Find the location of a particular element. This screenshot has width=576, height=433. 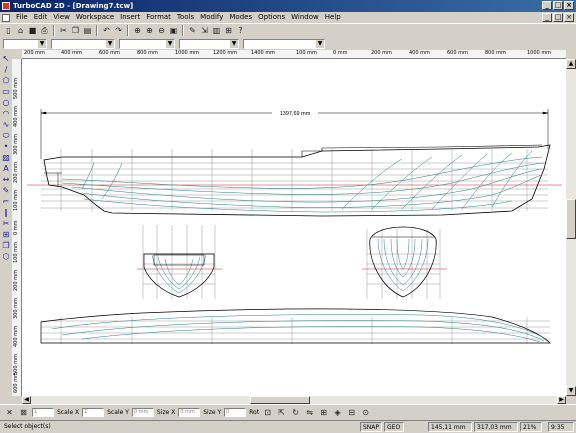

menu-help: Help is located at coordinates (333, 17).